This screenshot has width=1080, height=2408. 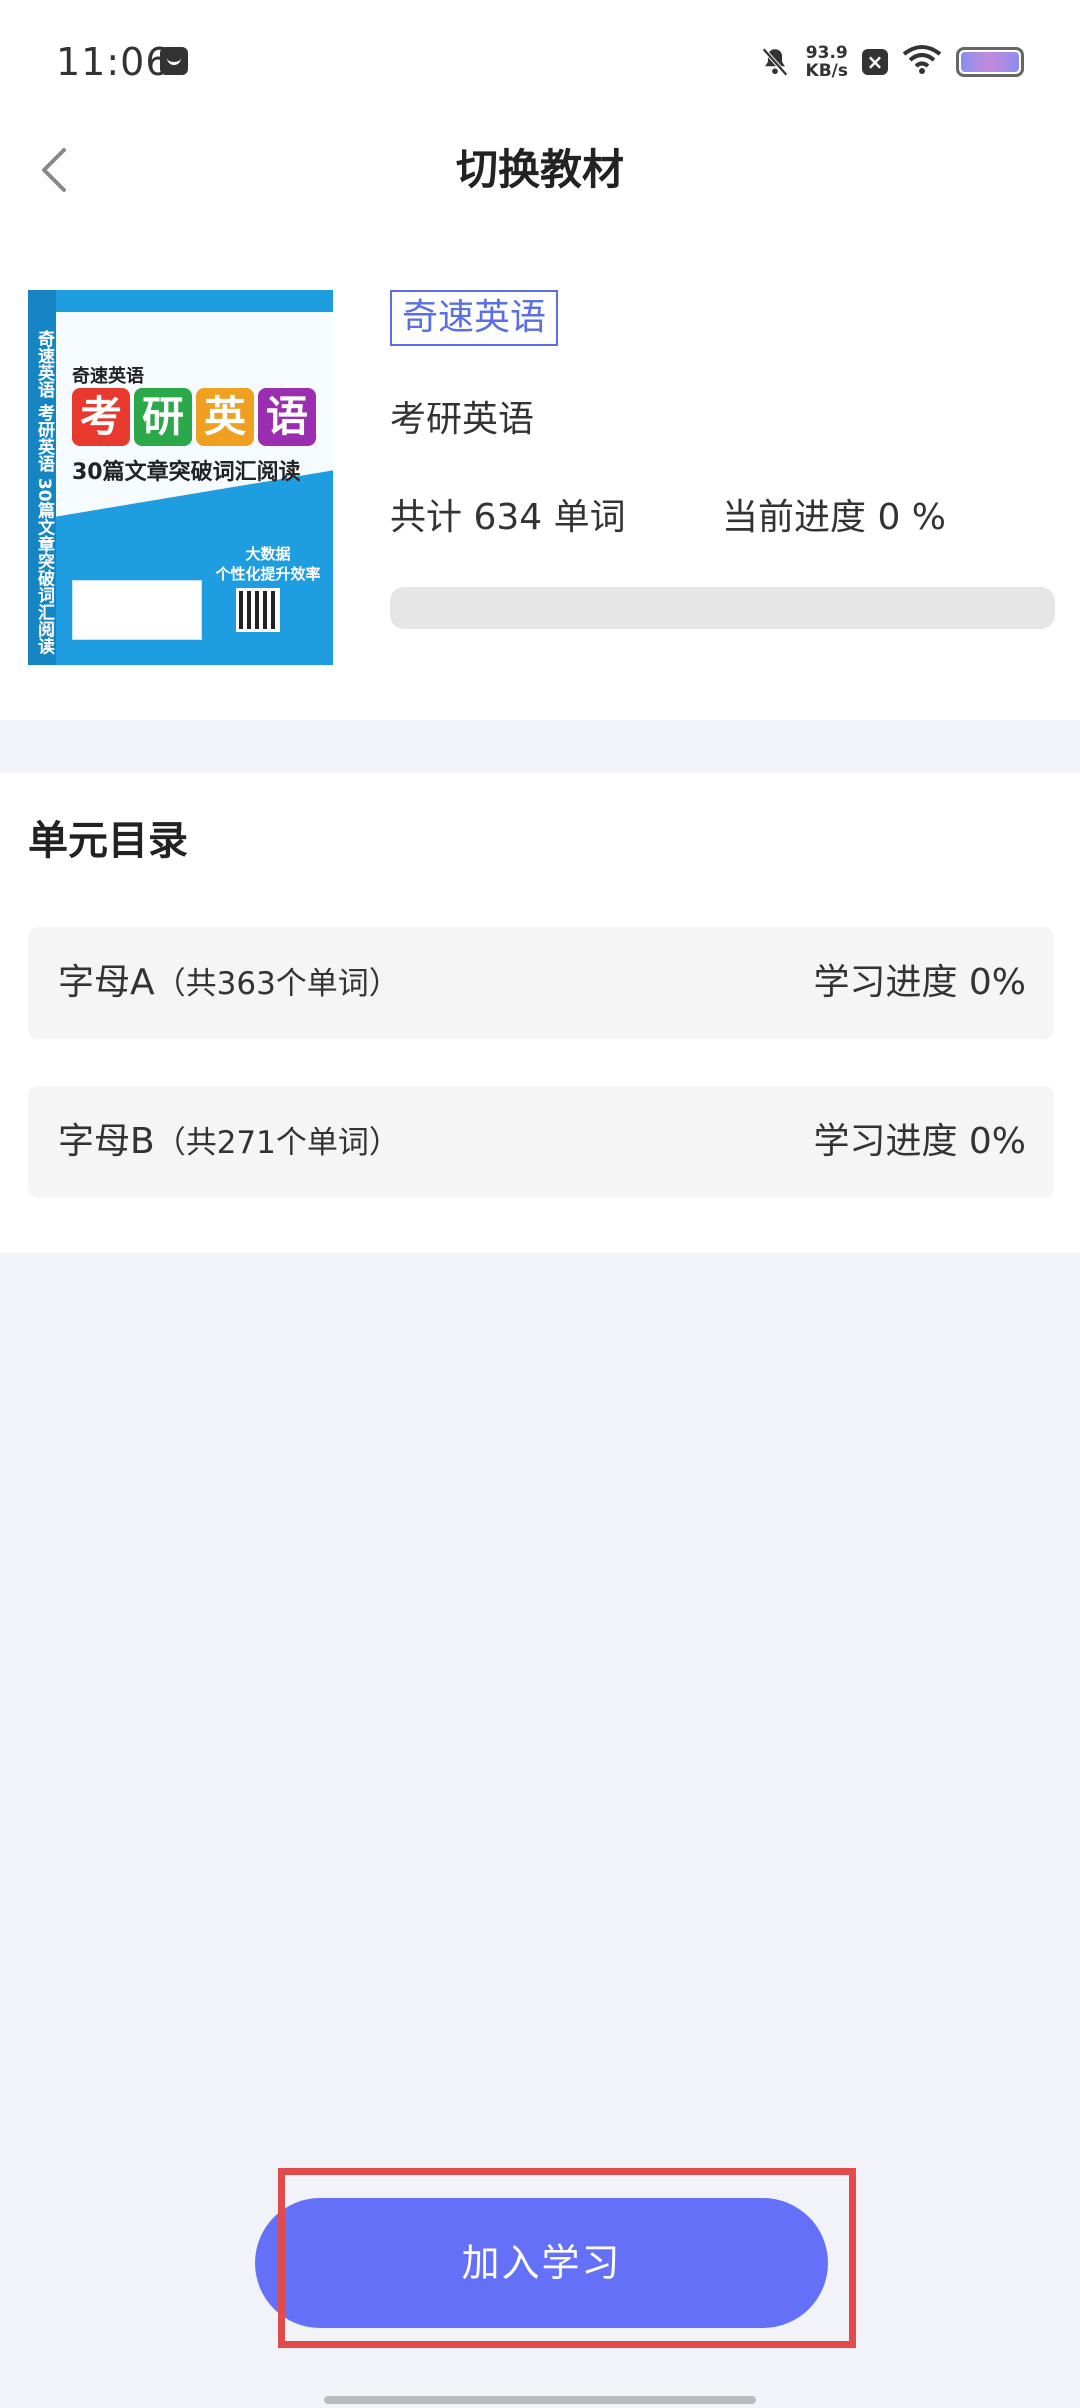 What do you see at coordinates (277, 984) in the screenshot?
I see `unit-word-count: （共363个单词）` at bounding box center [277, 984].